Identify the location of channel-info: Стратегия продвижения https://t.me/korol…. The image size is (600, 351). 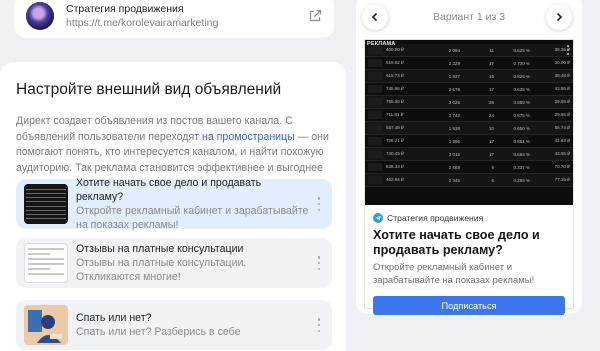
(187, 16).